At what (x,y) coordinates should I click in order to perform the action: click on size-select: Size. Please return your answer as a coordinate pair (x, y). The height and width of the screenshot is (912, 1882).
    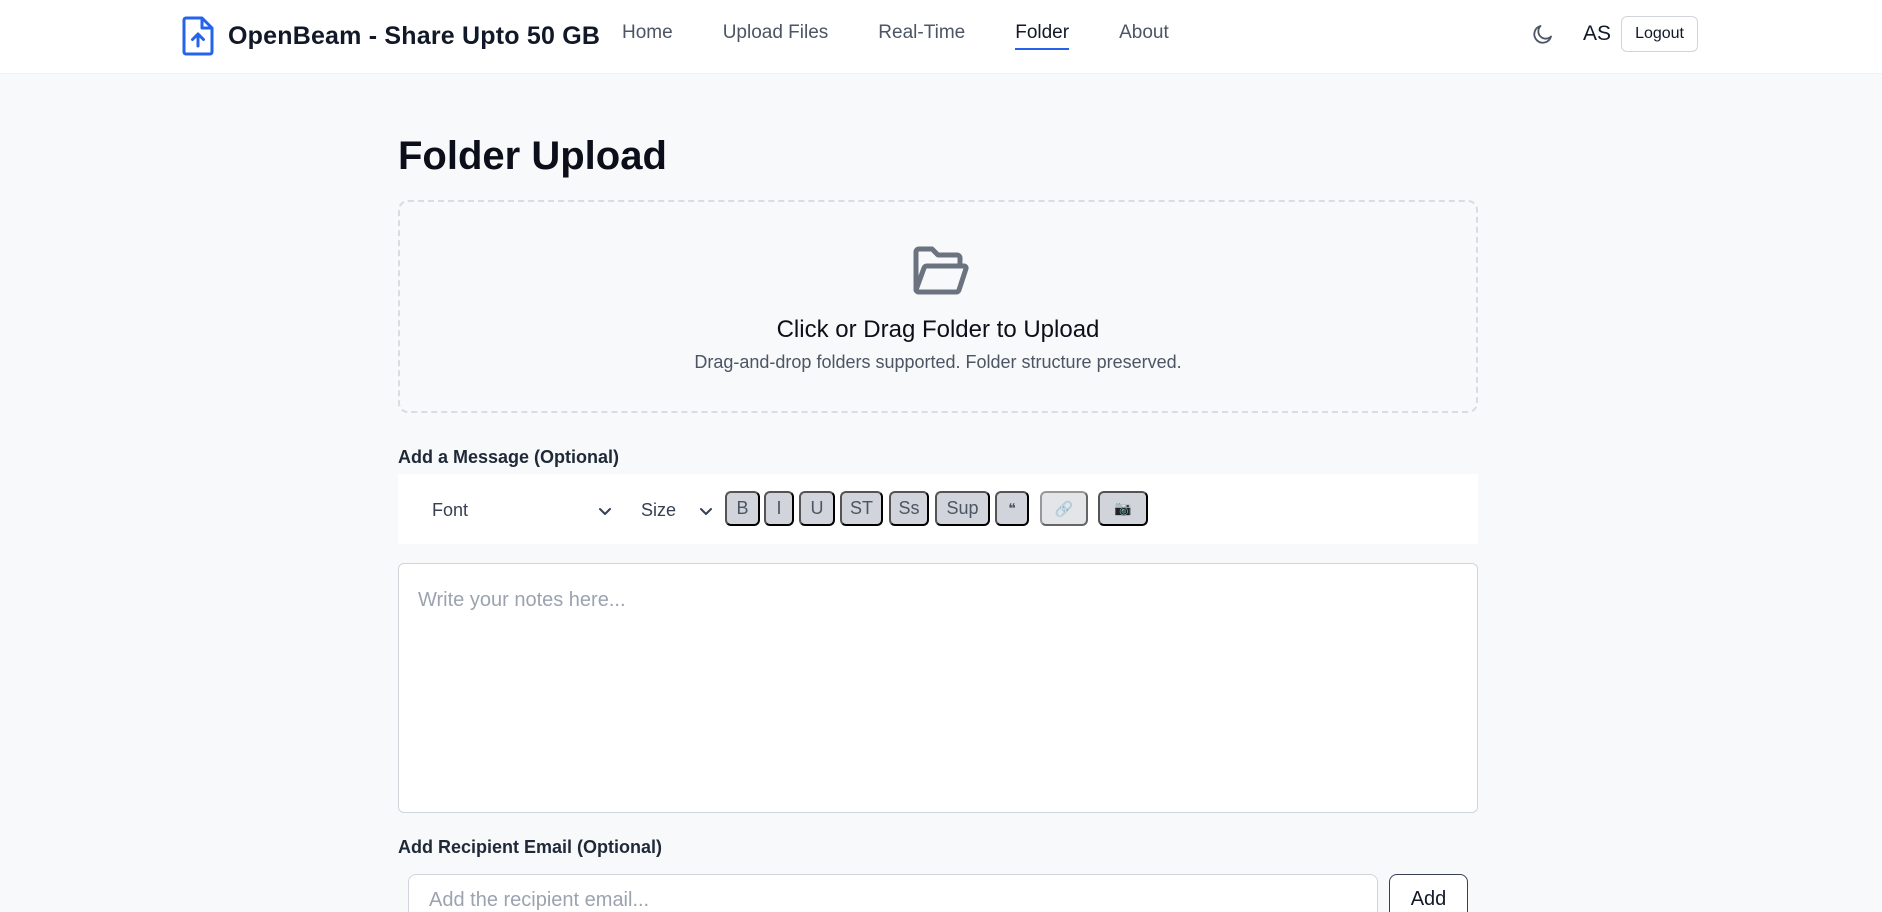
    Looking at the image, I should click on (677, 510).